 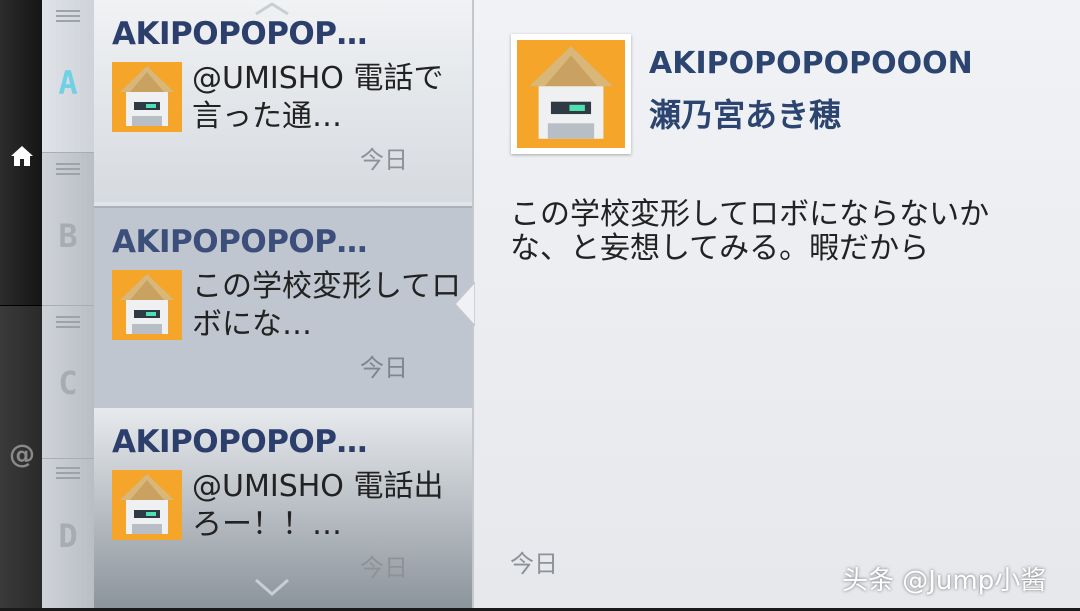 I want to click on detail-tweet-text: この学校変形してロボにならないかな、と妄想してみる。暇だから, so click(x=750, y=231).